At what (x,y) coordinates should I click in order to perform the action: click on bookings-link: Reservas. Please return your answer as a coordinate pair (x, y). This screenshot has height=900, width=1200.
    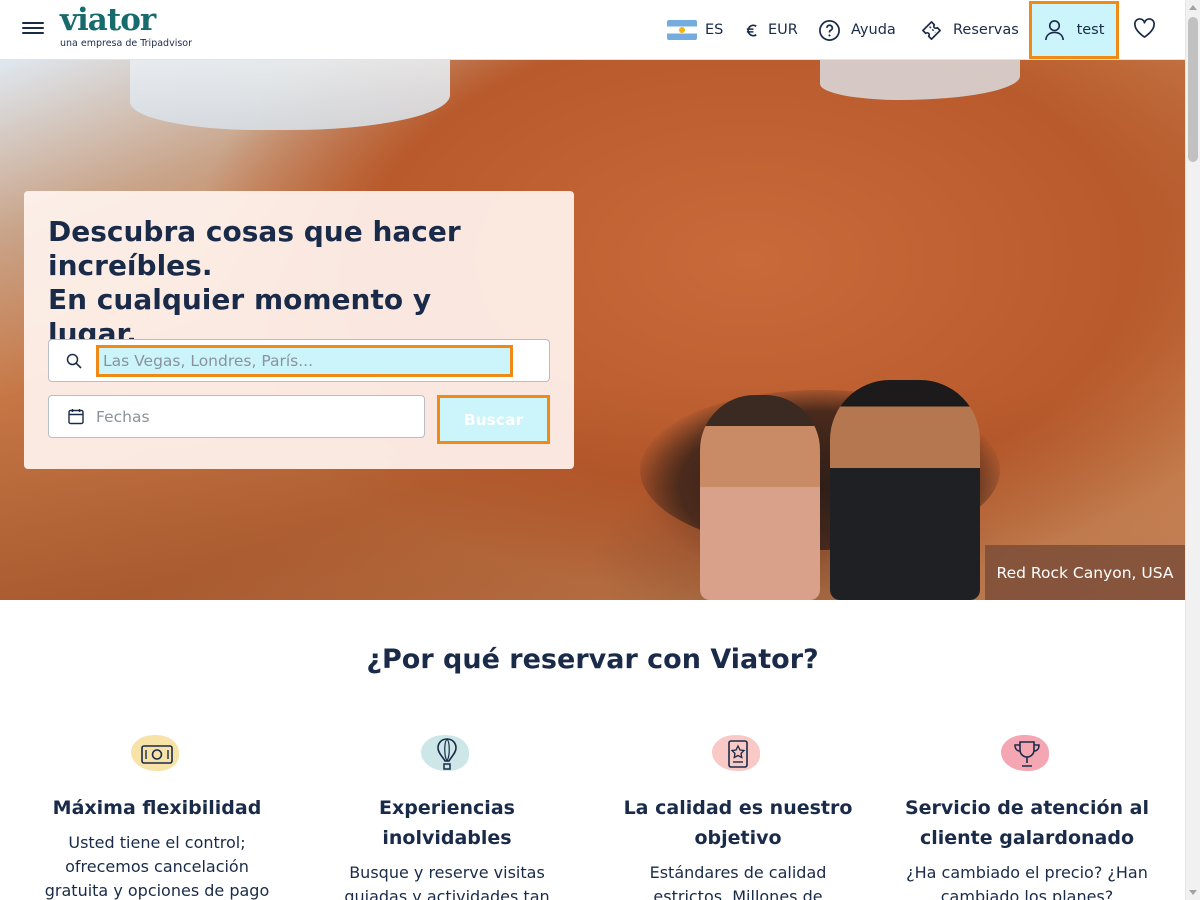
    Looking at the image, I should click on (969, 30).